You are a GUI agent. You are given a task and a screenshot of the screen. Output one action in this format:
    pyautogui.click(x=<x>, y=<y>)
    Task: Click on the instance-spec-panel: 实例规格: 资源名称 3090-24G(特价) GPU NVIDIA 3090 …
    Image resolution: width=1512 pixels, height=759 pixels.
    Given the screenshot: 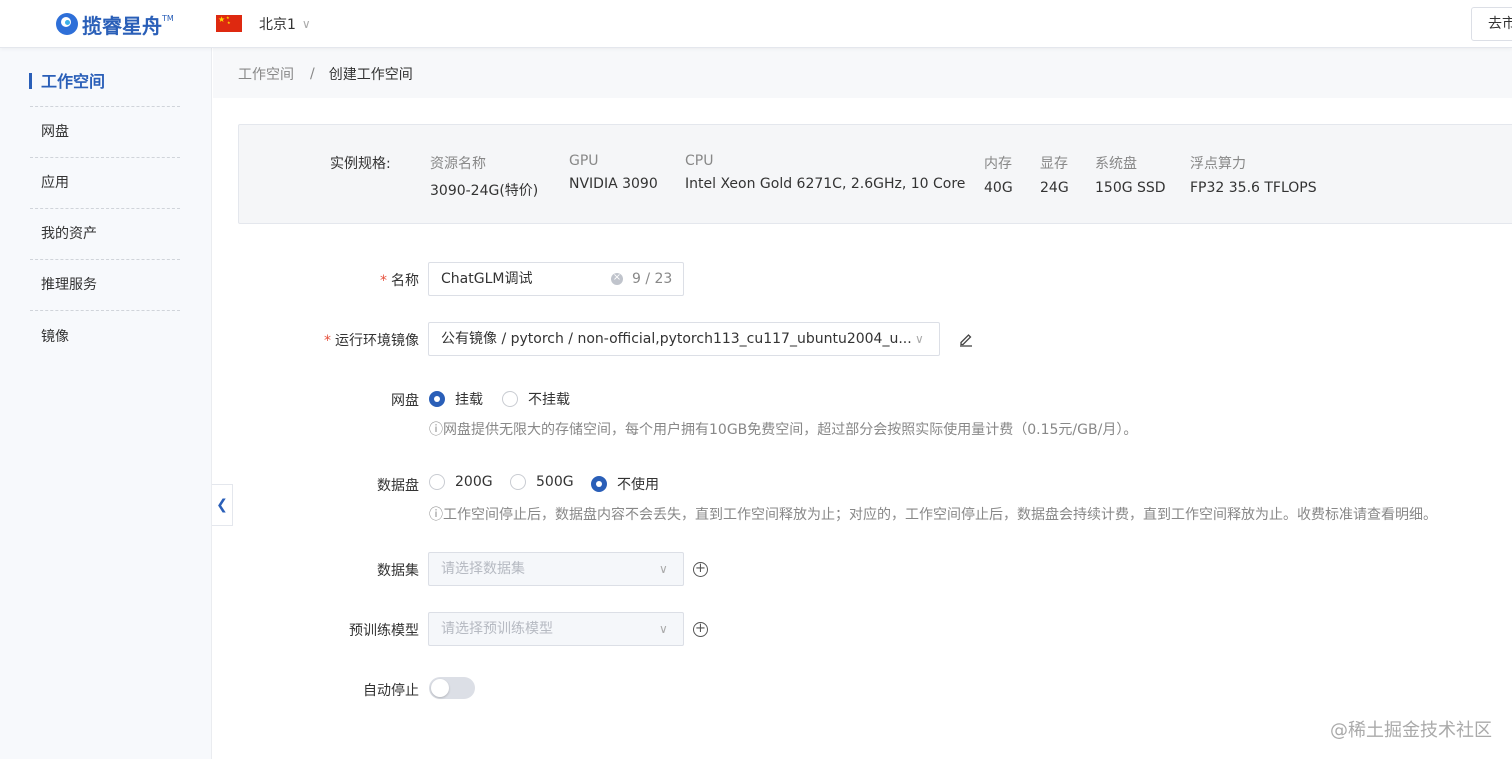 What is the action you would take?
    pyautogui.click(x=875, y=174)
    